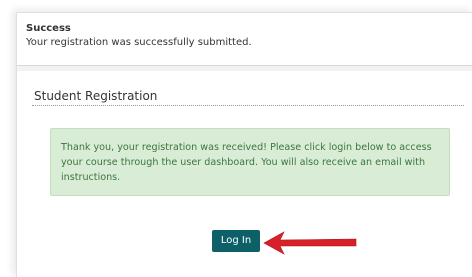  I want to click on red-arrow-icon, so click(310, 243).